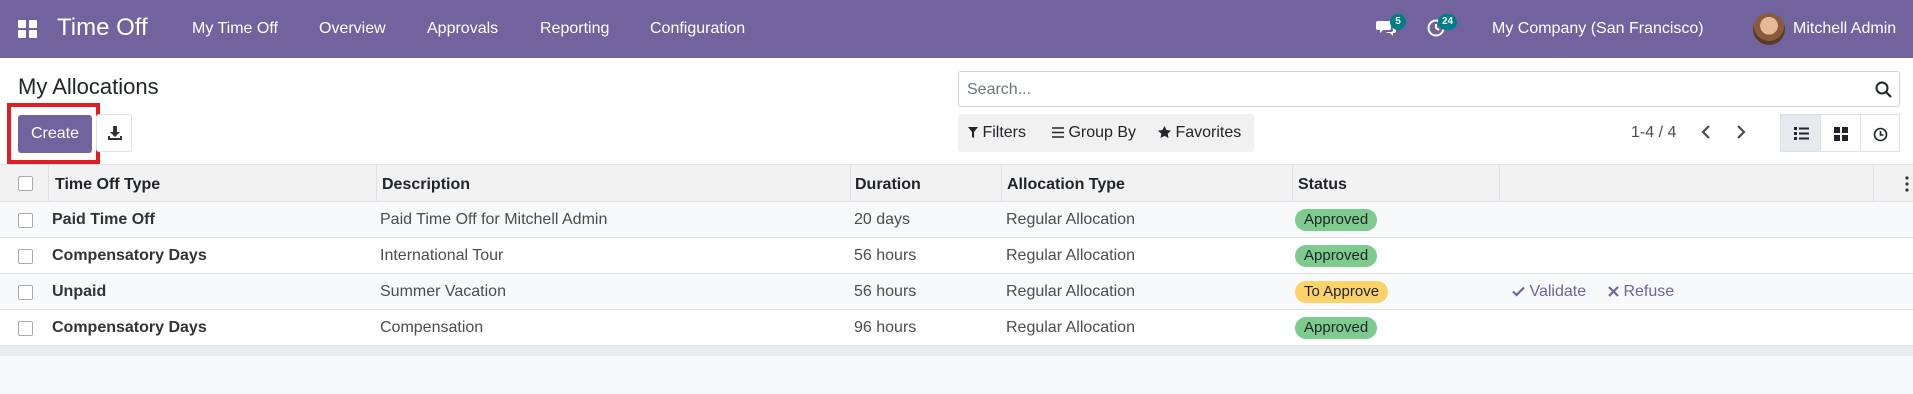 The width and height of the screenshot is (1913, 394). What do you see at coordinates (885, 327) in the screenshot?
I see `cell-duration: 96 hours` at bounding box center [885, 327].